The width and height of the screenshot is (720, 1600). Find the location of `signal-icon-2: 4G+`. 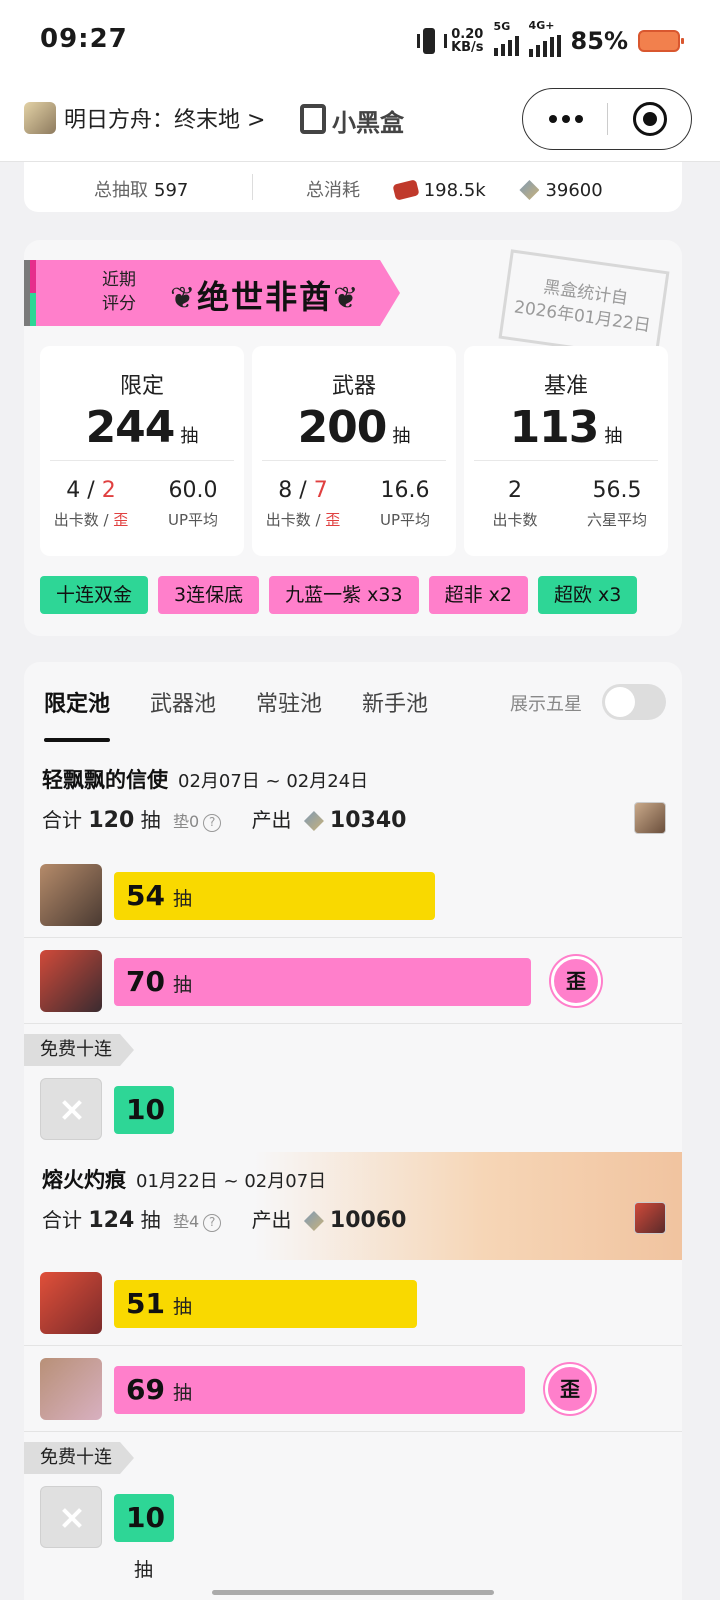

signal-icon-2: 4G+ is located at coordinates (544, 38).